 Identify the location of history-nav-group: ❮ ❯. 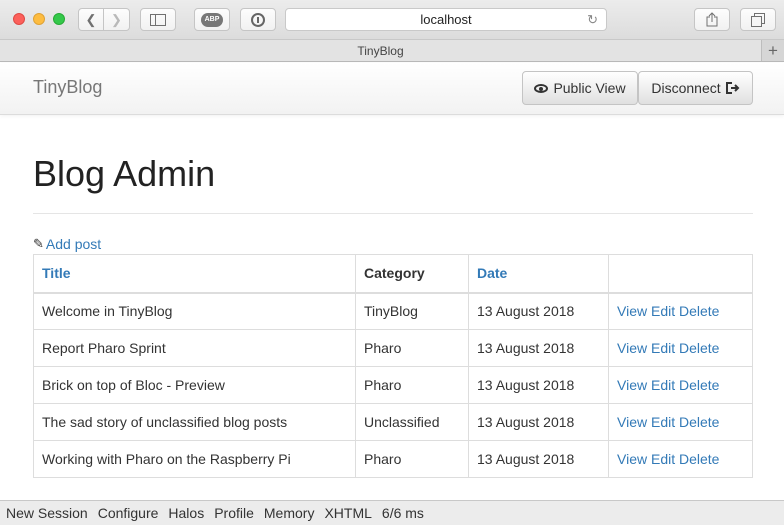
(104, 19).